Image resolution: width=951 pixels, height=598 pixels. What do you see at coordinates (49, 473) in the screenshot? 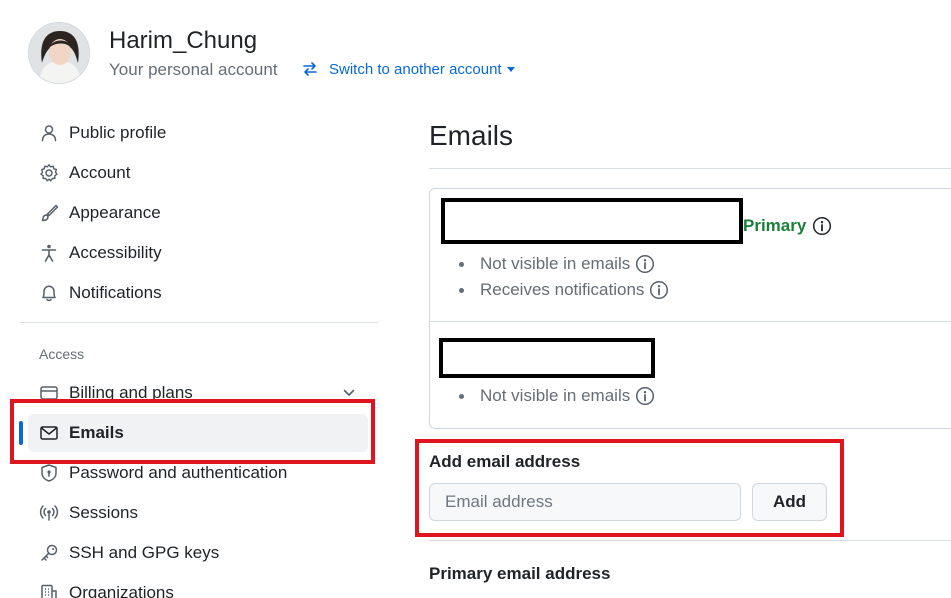
I see `shield-lock-icon` at bounding box center [49, 473].